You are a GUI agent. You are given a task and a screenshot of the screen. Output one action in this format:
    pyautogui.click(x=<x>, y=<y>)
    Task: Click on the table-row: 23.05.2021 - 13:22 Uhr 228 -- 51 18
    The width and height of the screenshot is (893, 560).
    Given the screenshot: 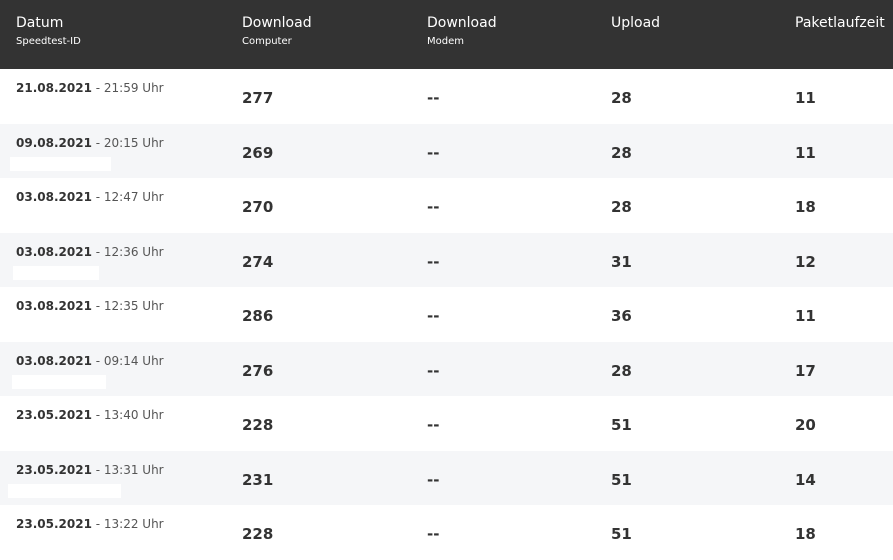 What is the action you would take?
    pyautogui.click(x=446, y=532)
    